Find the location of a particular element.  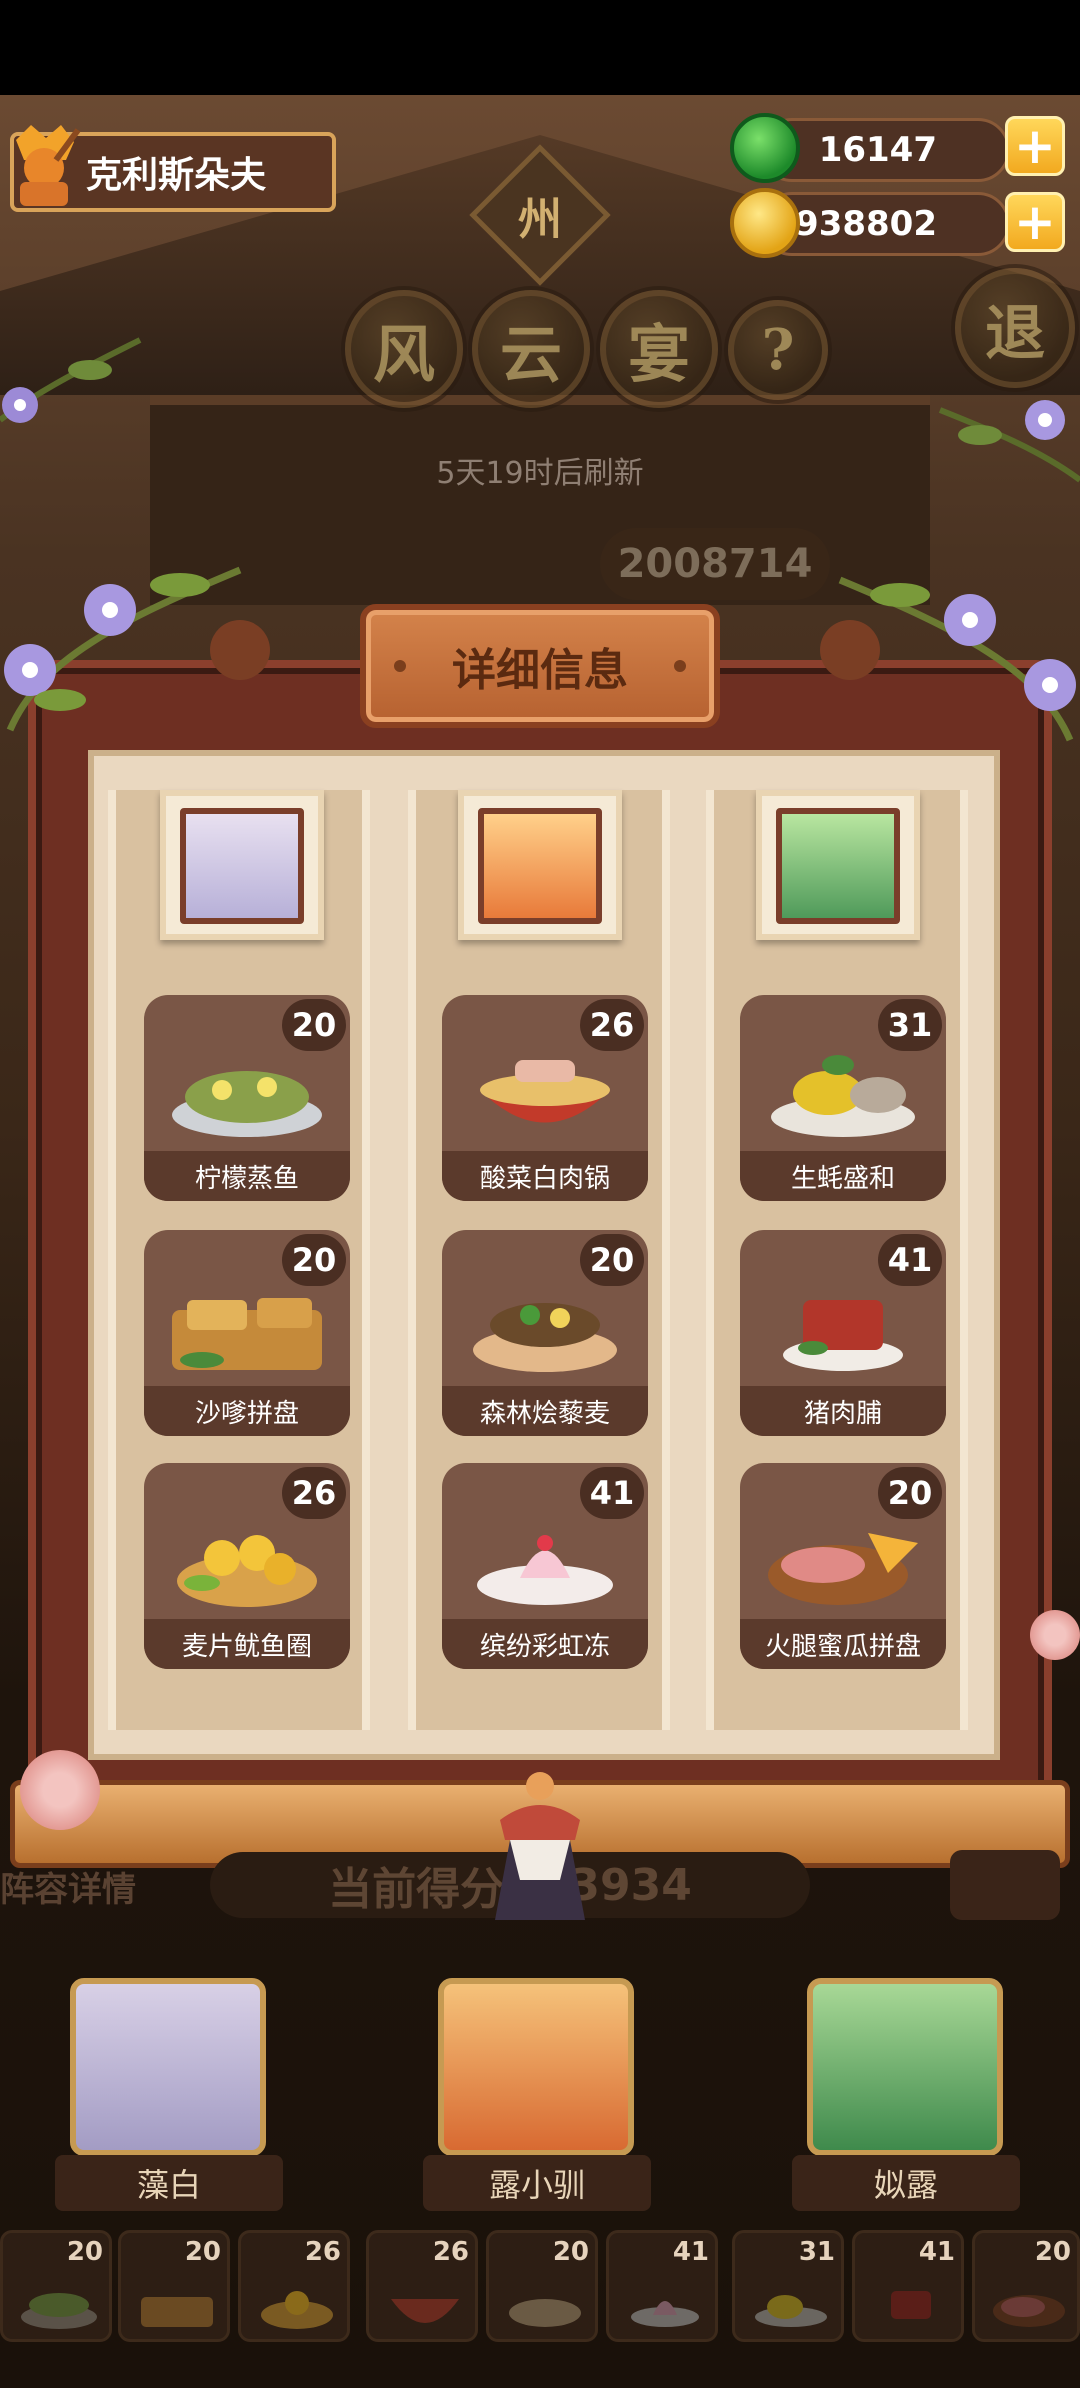

roster-name-3: 姒露 is located at coordinates (906, 2183).